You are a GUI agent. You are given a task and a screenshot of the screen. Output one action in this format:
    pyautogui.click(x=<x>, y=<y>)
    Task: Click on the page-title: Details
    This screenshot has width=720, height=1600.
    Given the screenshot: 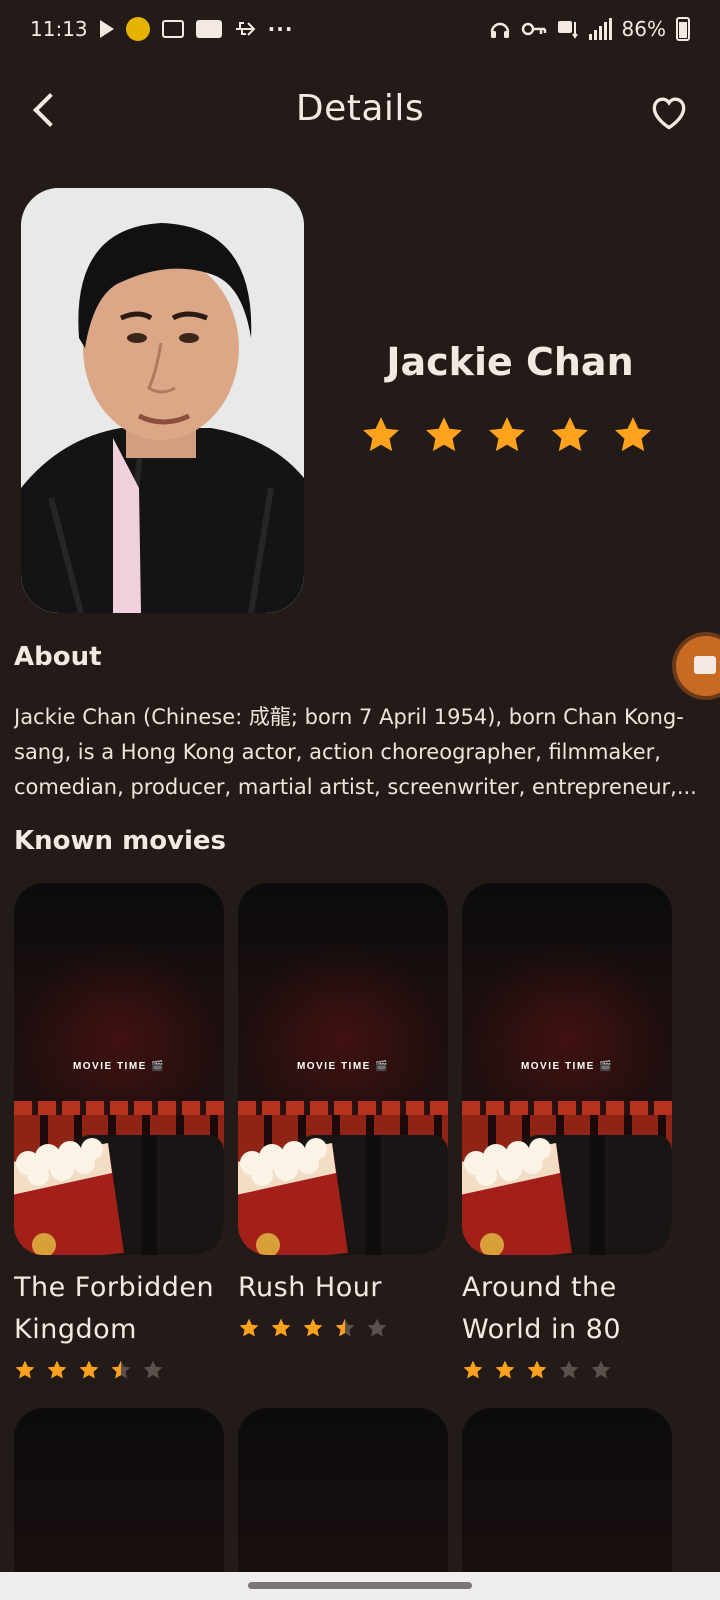 What is the action you would take?
    pyautogui.click(x=360, y=108)
    